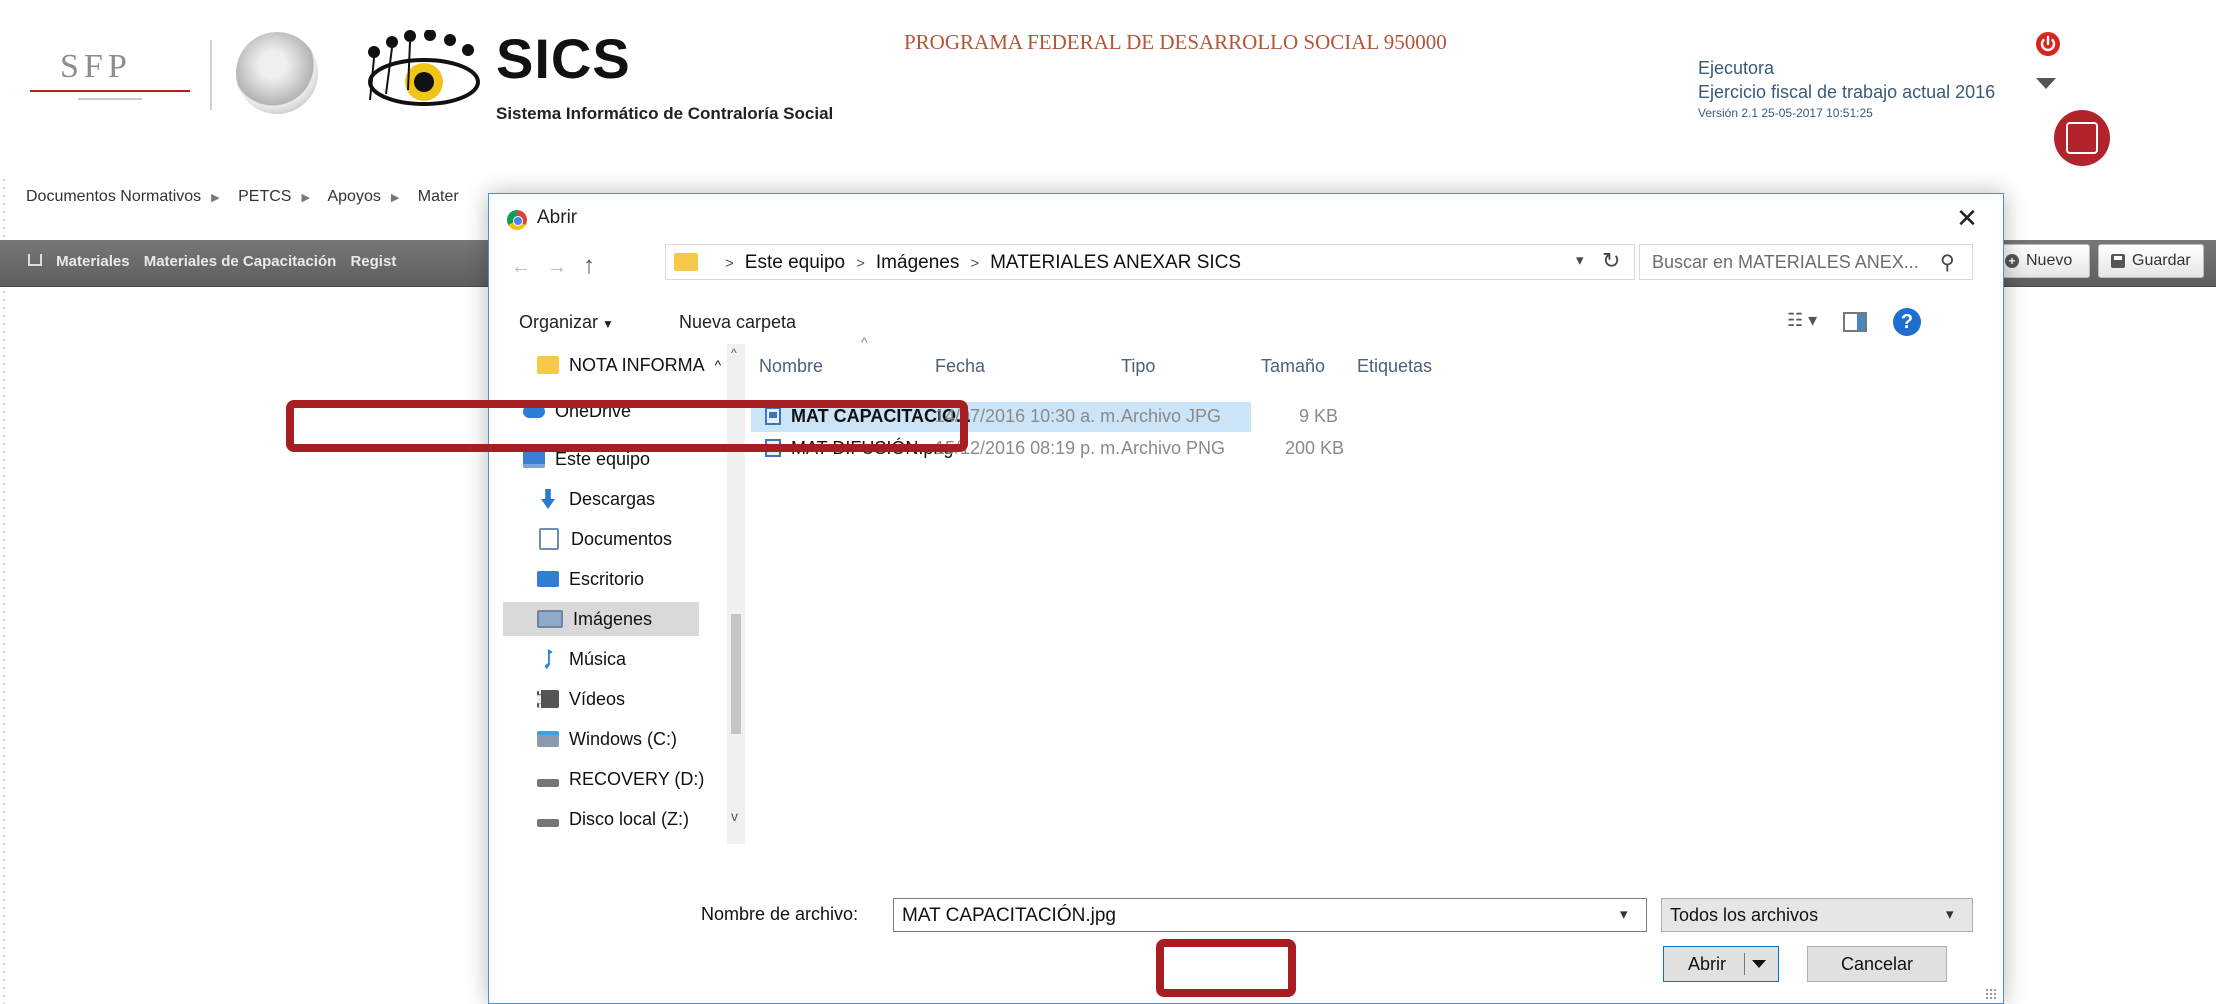 Image resolution: width=2216 pixels, height=1004 pixels. I want to click on nav-pane-item-recovery-d: RECOVERY (D:), so click(620, 779).